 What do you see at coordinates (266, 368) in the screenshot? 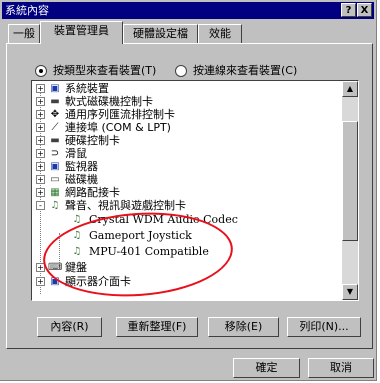
I see `ok-button: 確定` at bounding box center [266, 368].